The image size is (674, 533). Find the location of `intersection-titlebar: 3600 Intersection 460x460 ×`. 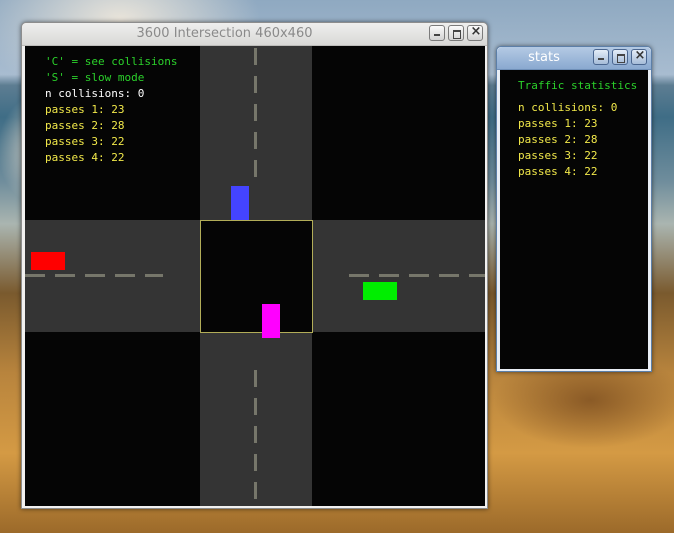

intersection-titlebar: 3600 Intersection 460x460 × is located at coordinates (254, 34).